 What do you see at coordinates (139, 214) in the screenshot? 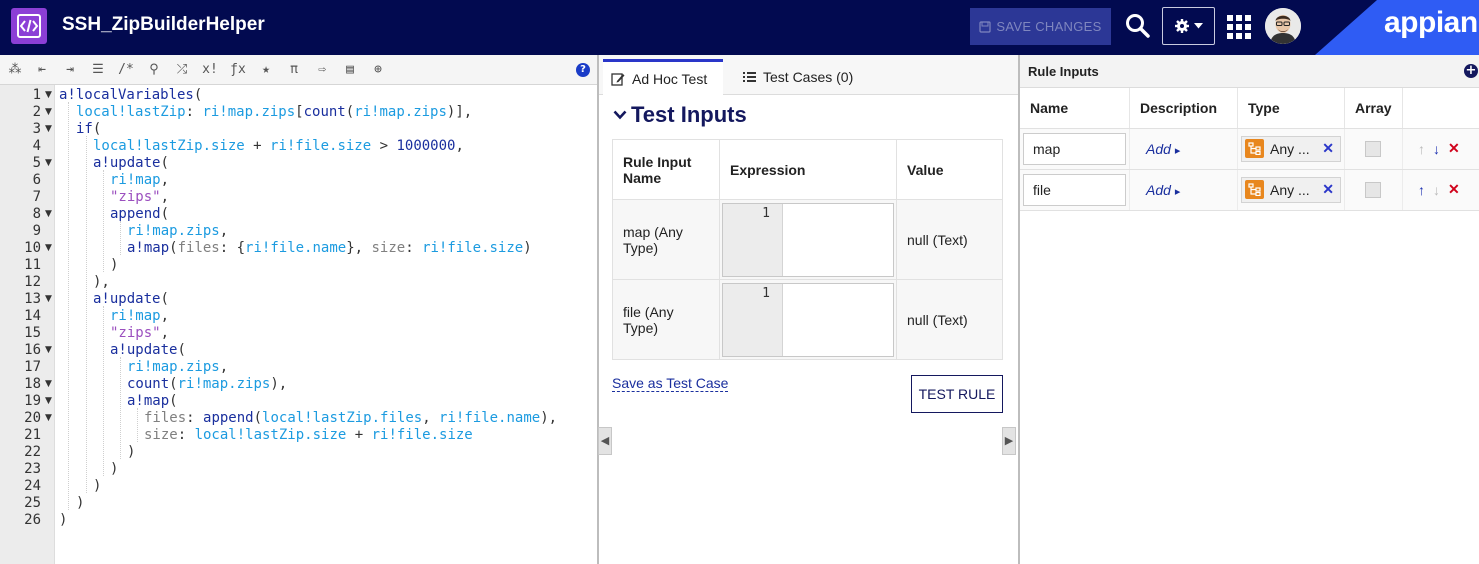
I see `code-line-8: append(` at bounding box center [139, 214].